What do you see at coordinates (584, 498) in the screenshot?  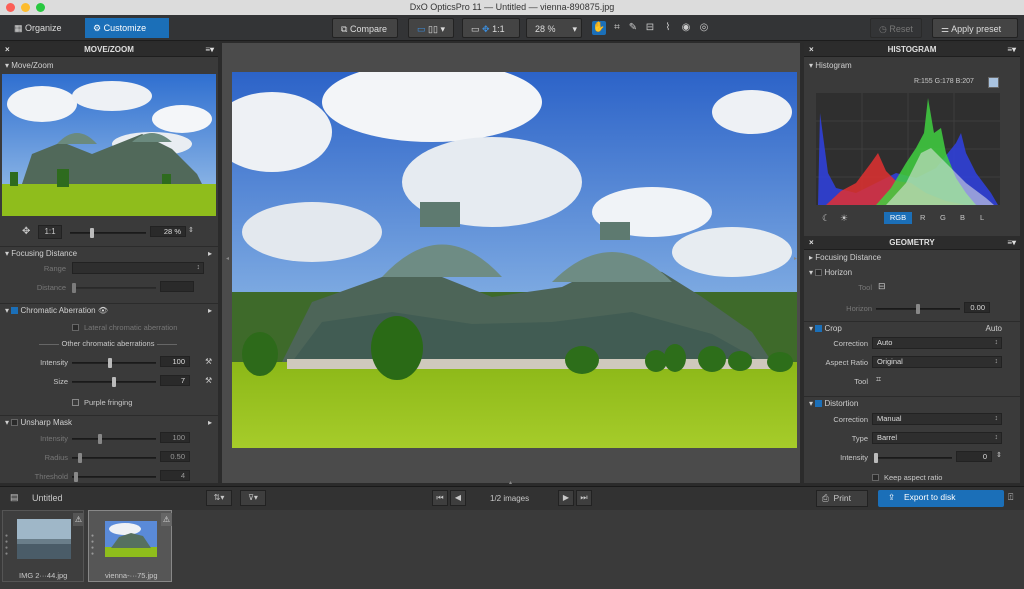 I see `last-image-button: ⏭` at bounding box center [584, 498].